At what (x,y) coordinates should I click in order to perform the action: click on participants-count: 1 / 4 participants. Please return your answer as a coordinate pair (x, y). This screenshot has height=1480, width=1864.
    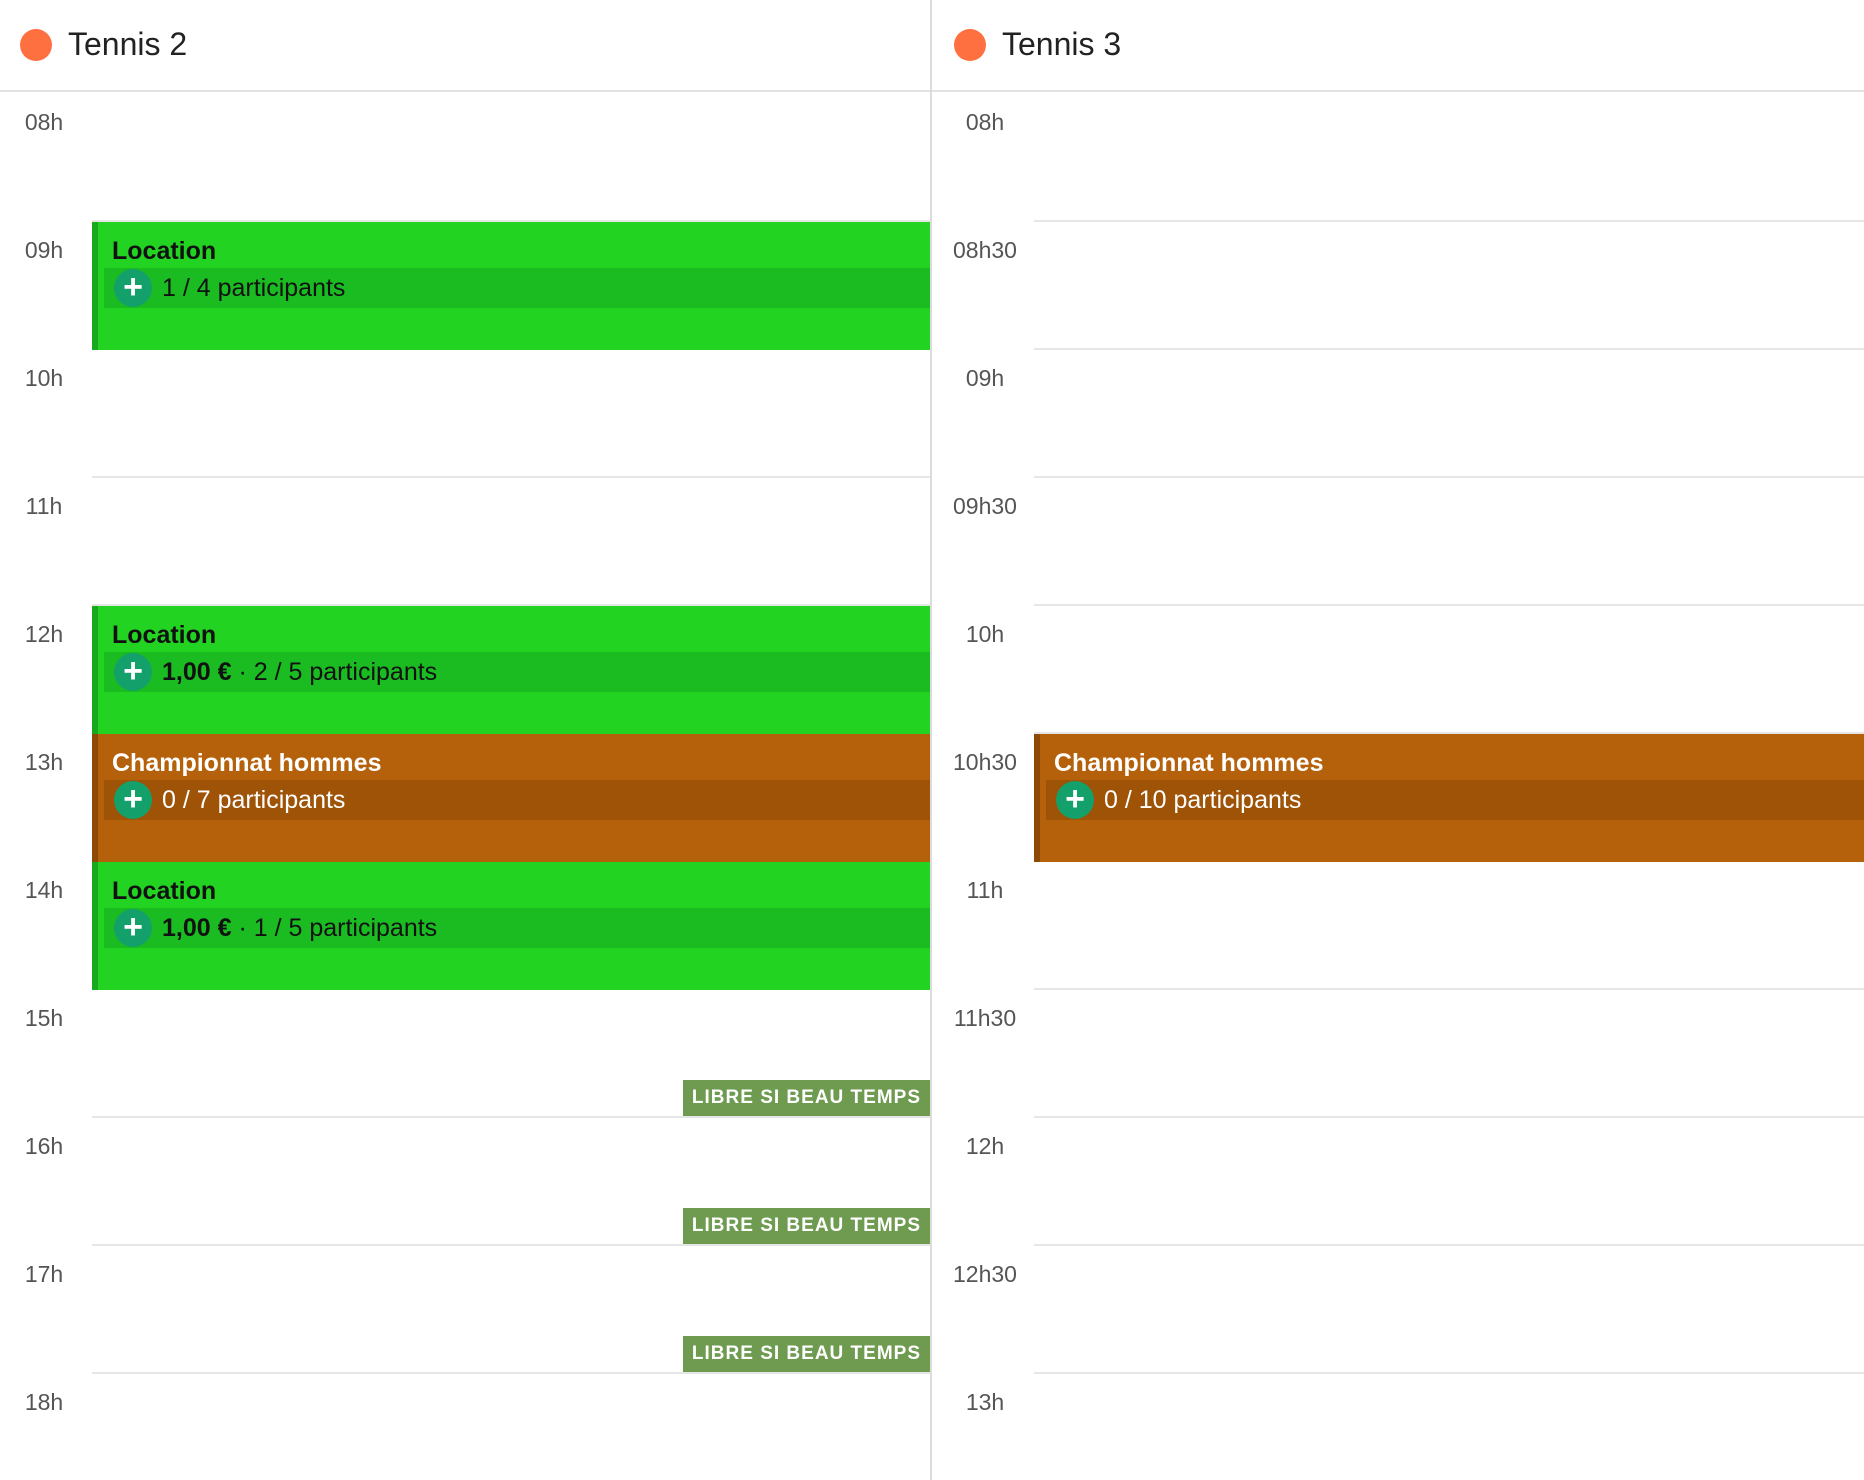
    Looking at the image, I should click on (254, 288).